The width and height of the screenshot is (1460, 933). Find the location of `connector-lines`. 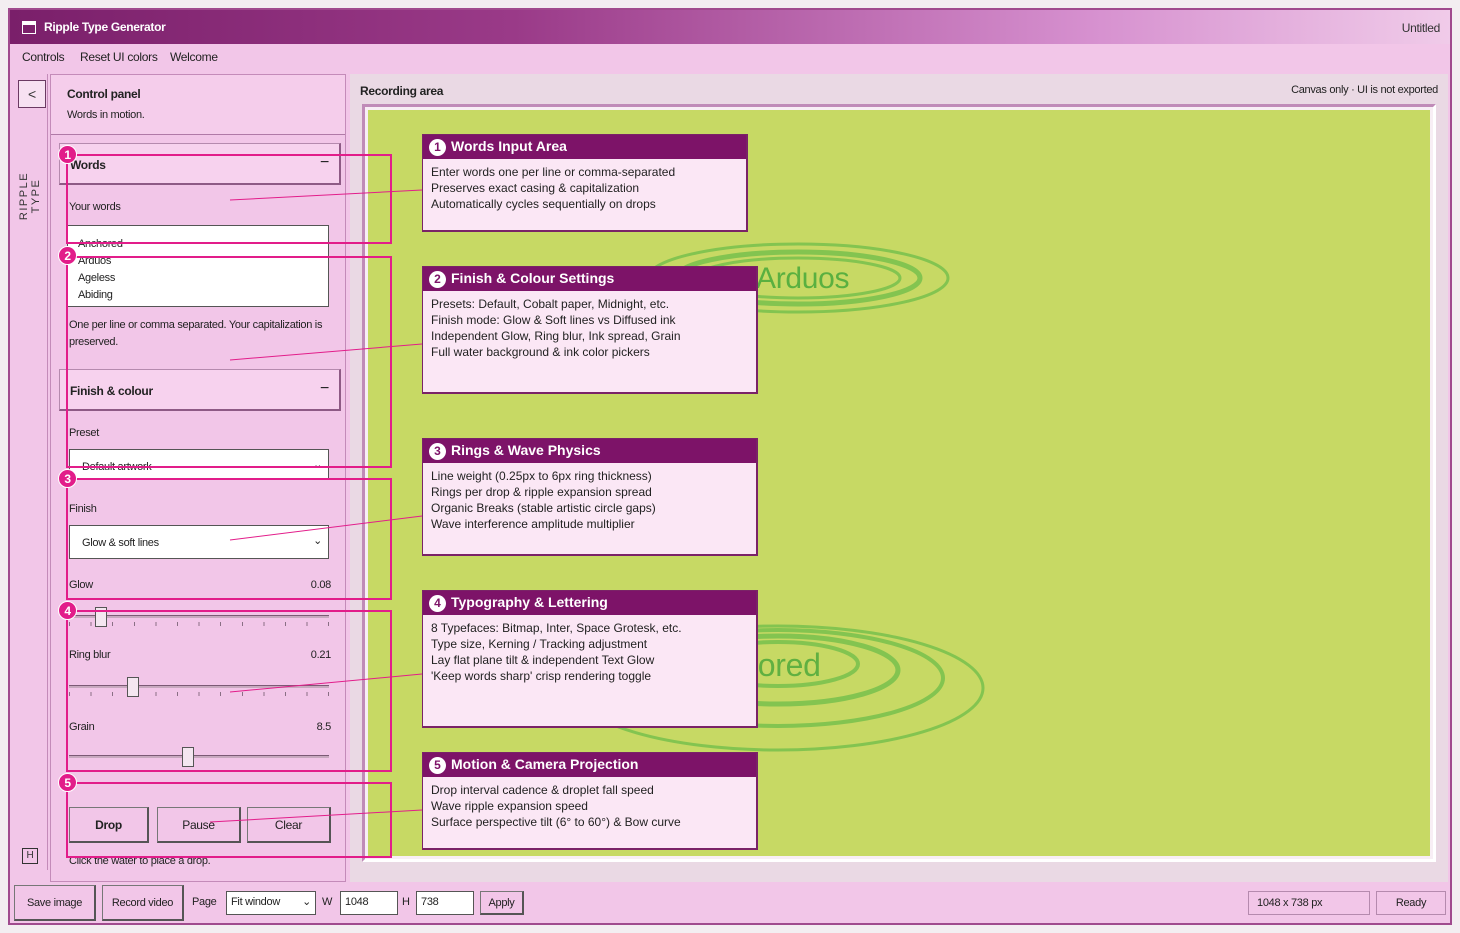

connector-lines is located at coordinates (316, 506).